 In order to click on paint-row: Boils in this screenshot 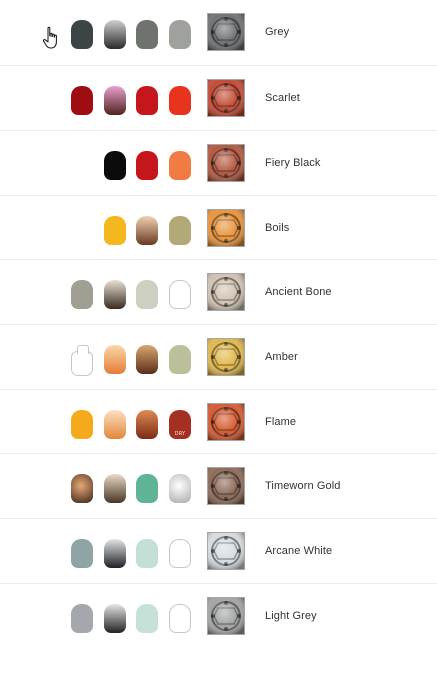, I will do `click(218, 228)`.